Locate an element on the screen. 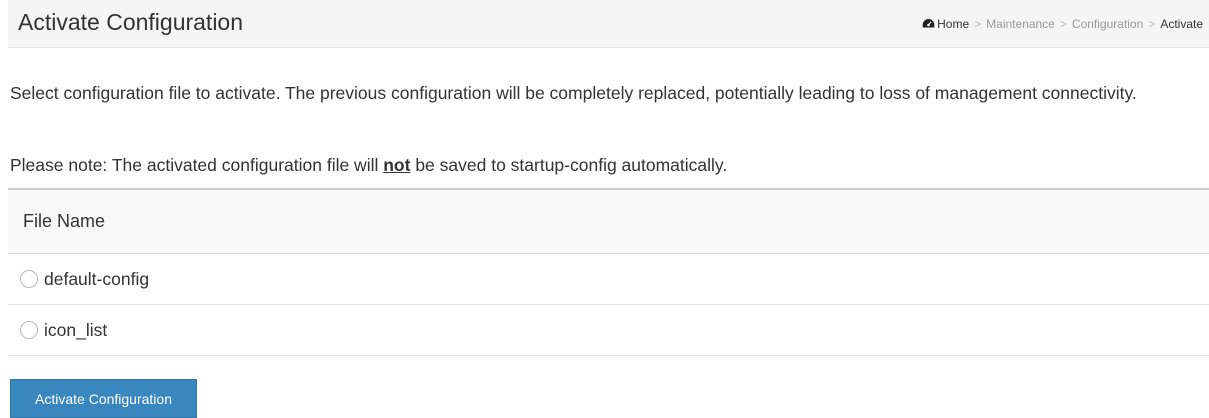 This screenshot has width=1209, height=418. activate-configuration-button: Activate Configuration is located at coordinates (103, 398).